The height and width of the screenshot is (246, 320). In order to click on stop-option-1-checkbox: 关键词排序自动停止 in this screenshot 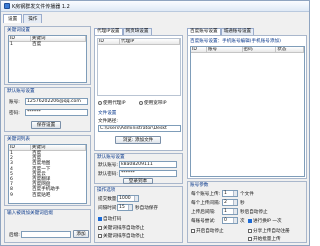, I will do `click(121, 228)`.